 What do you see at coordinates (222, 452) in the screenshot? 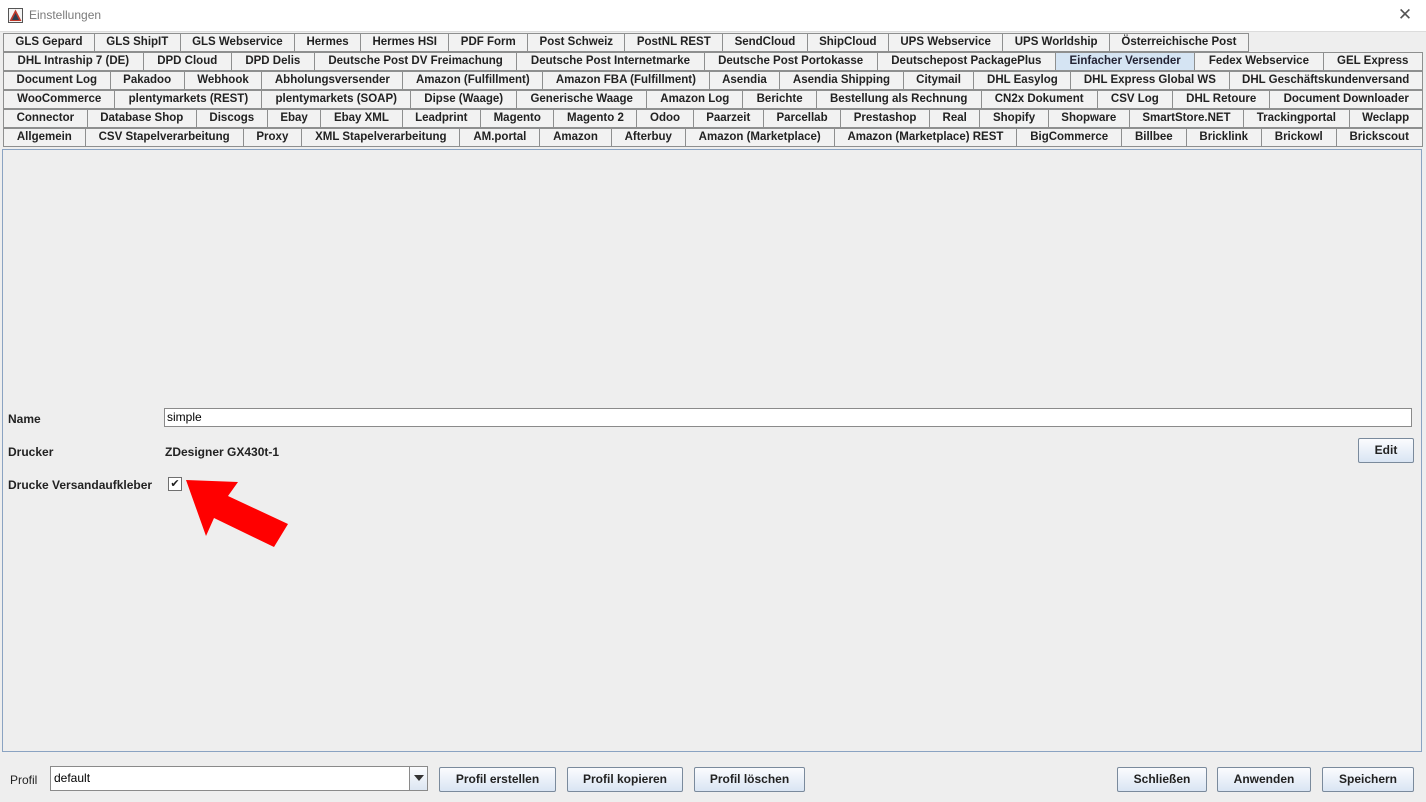
I see `drucker-value: ZDesigner GX430t-1` at bounding box center [222, 452].